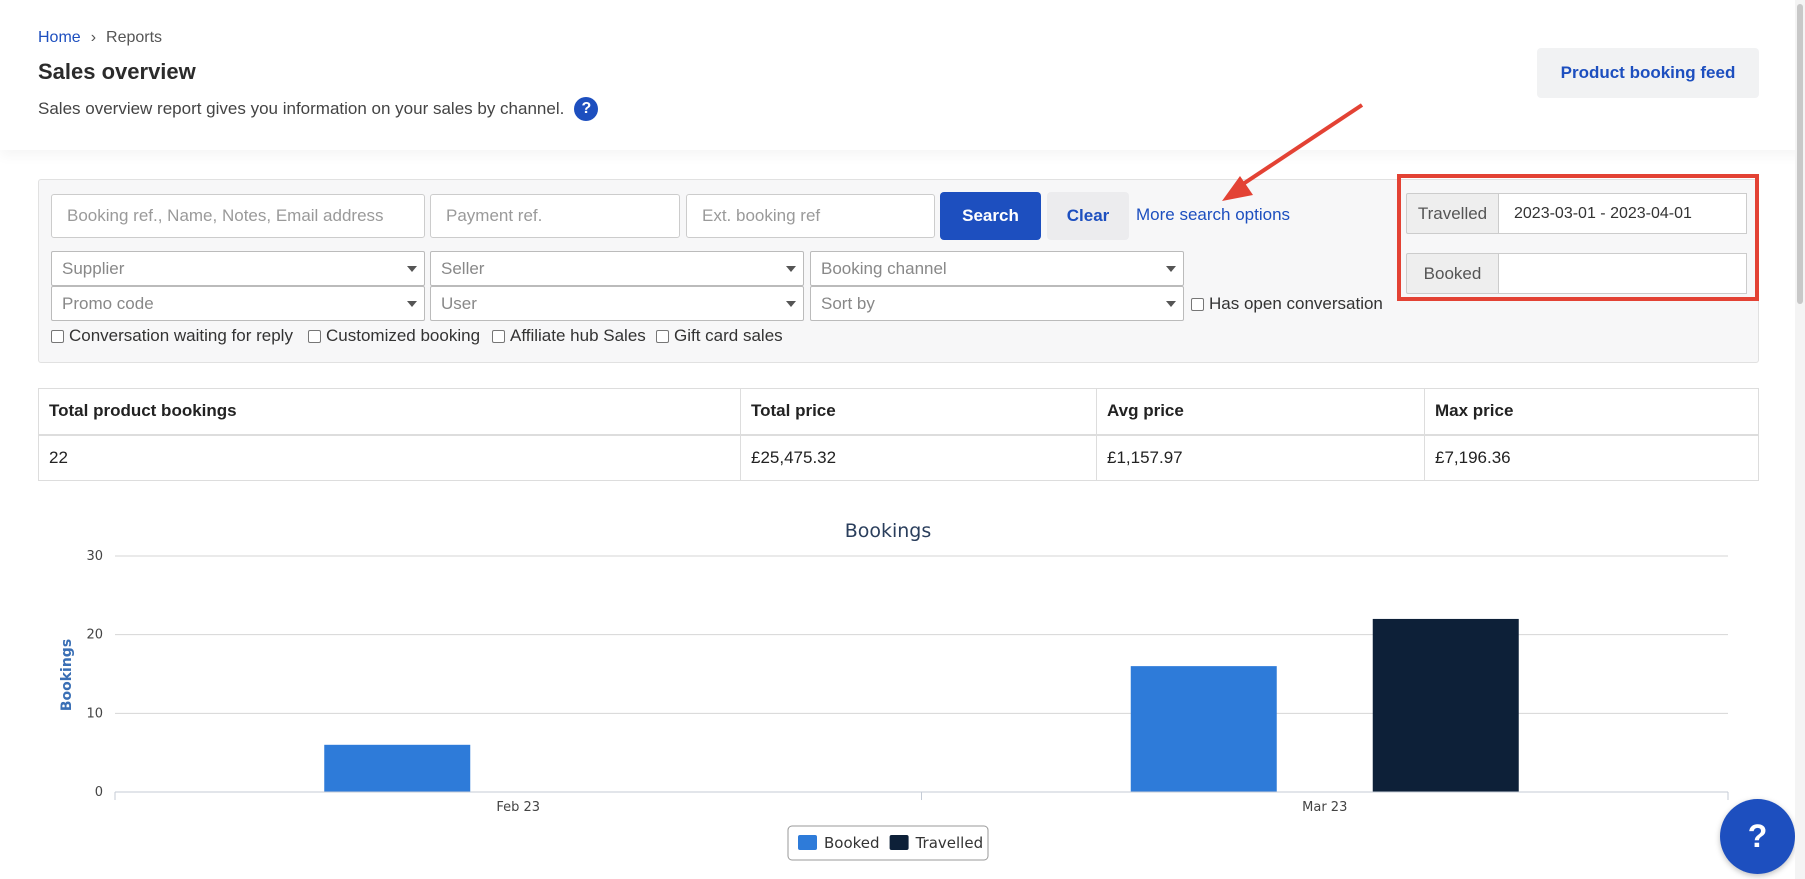 The height and width of the screenshot is (879, 1805). What do you see at coordinates (67, 675) in the screenshot?
I see `chart-y-axis-label: Bookings` at bounding box center [67, 675].